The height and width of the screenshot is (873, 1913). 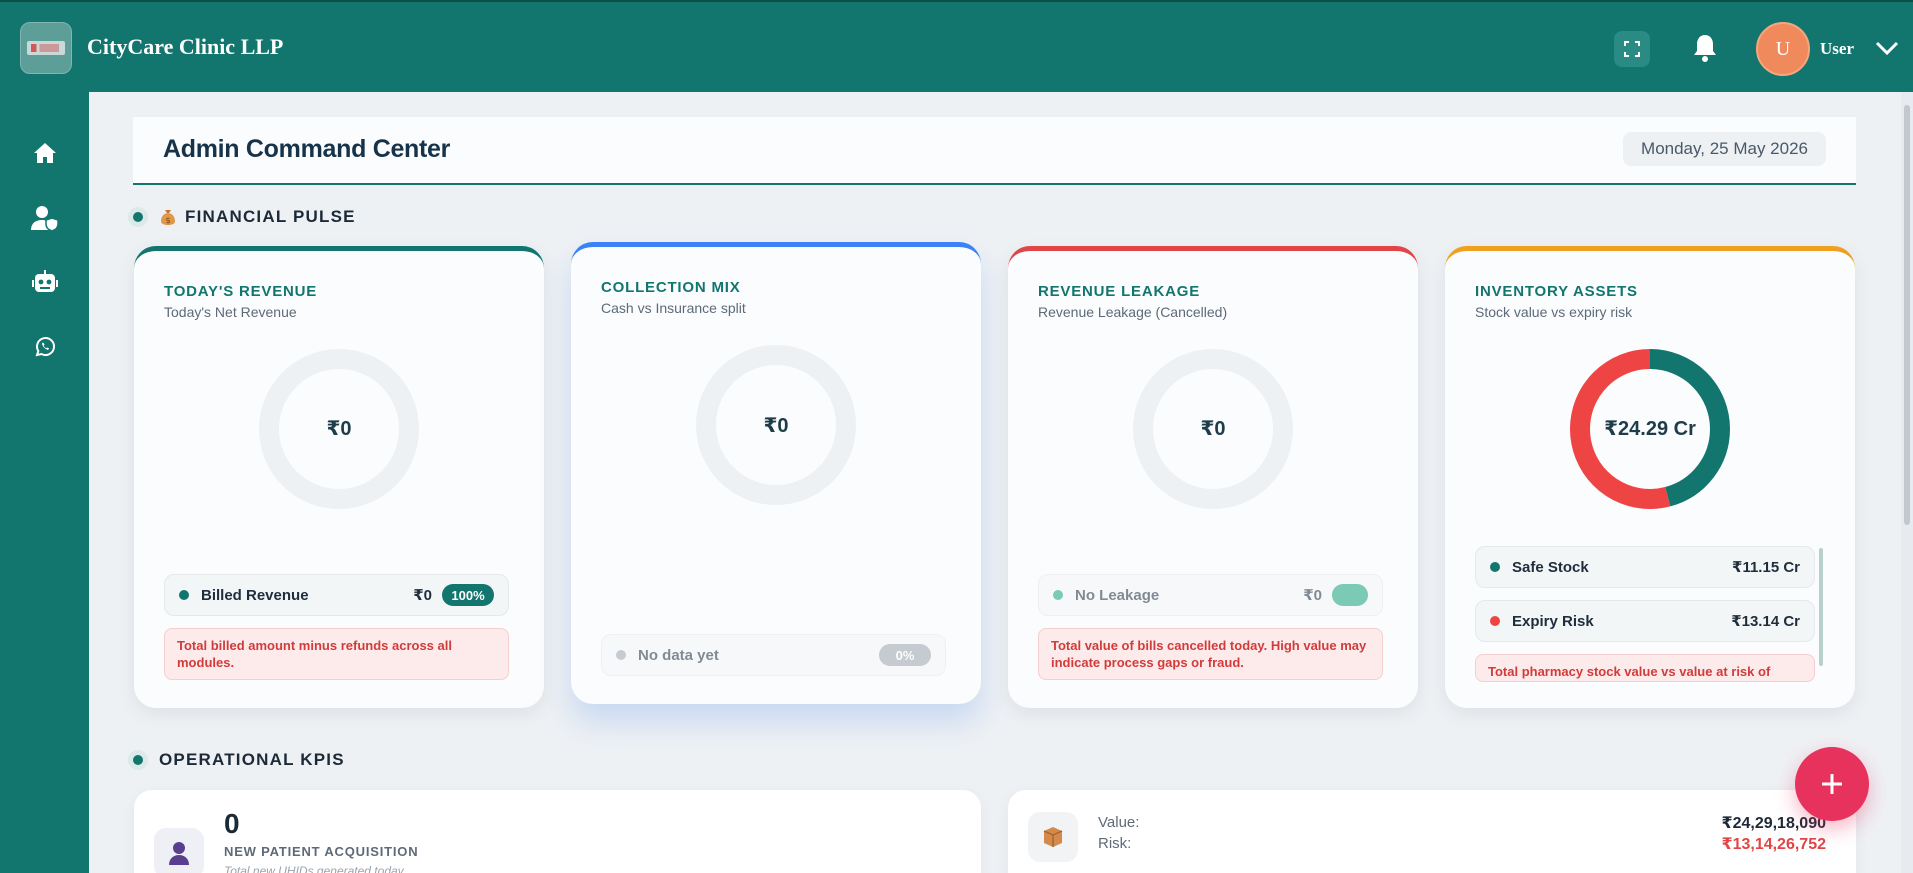 I want to click on legend-scrollbar, so click(x=1821, y=607).